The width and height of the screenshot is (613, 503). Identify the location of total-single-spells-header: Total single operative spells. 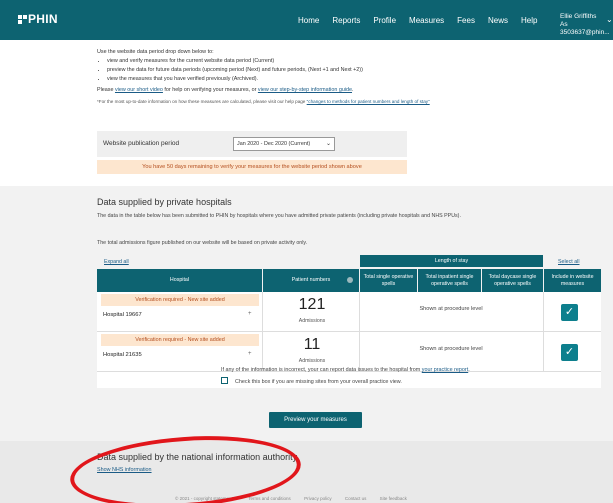
(388, 280).